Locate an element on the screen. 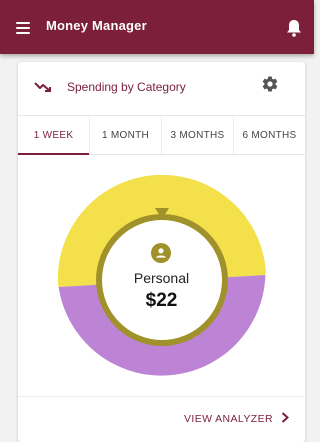  bell-icon is located at coordinates (294, 28).